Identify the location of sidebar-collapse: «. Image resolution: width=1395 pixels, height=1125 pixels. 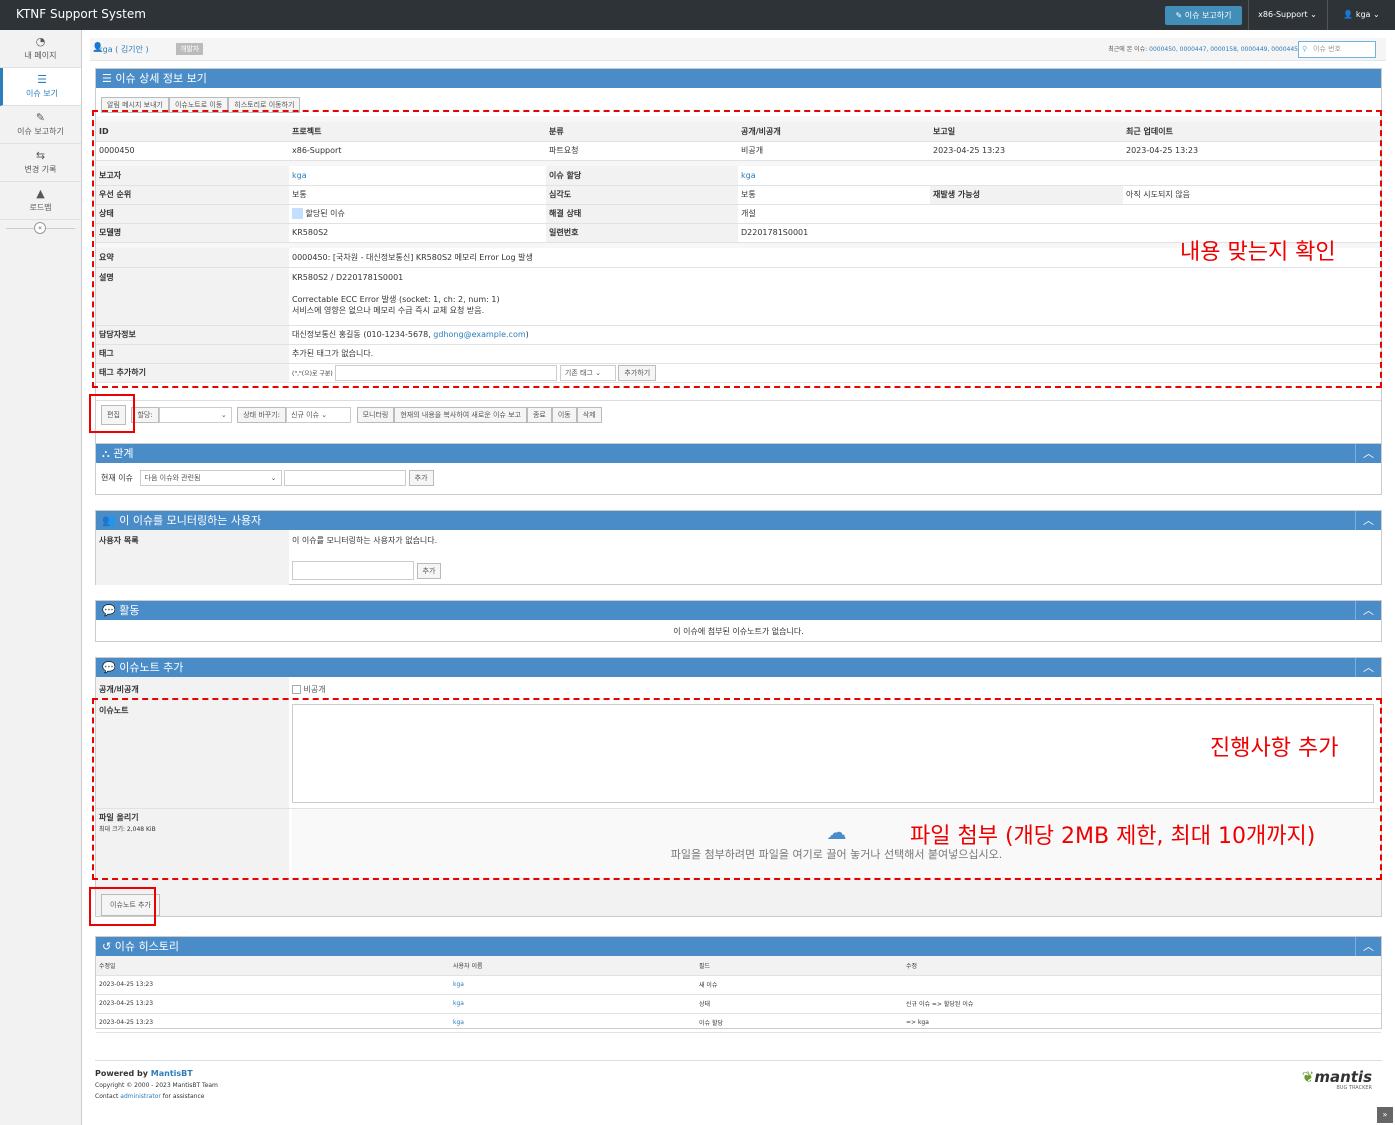
(40, 228).